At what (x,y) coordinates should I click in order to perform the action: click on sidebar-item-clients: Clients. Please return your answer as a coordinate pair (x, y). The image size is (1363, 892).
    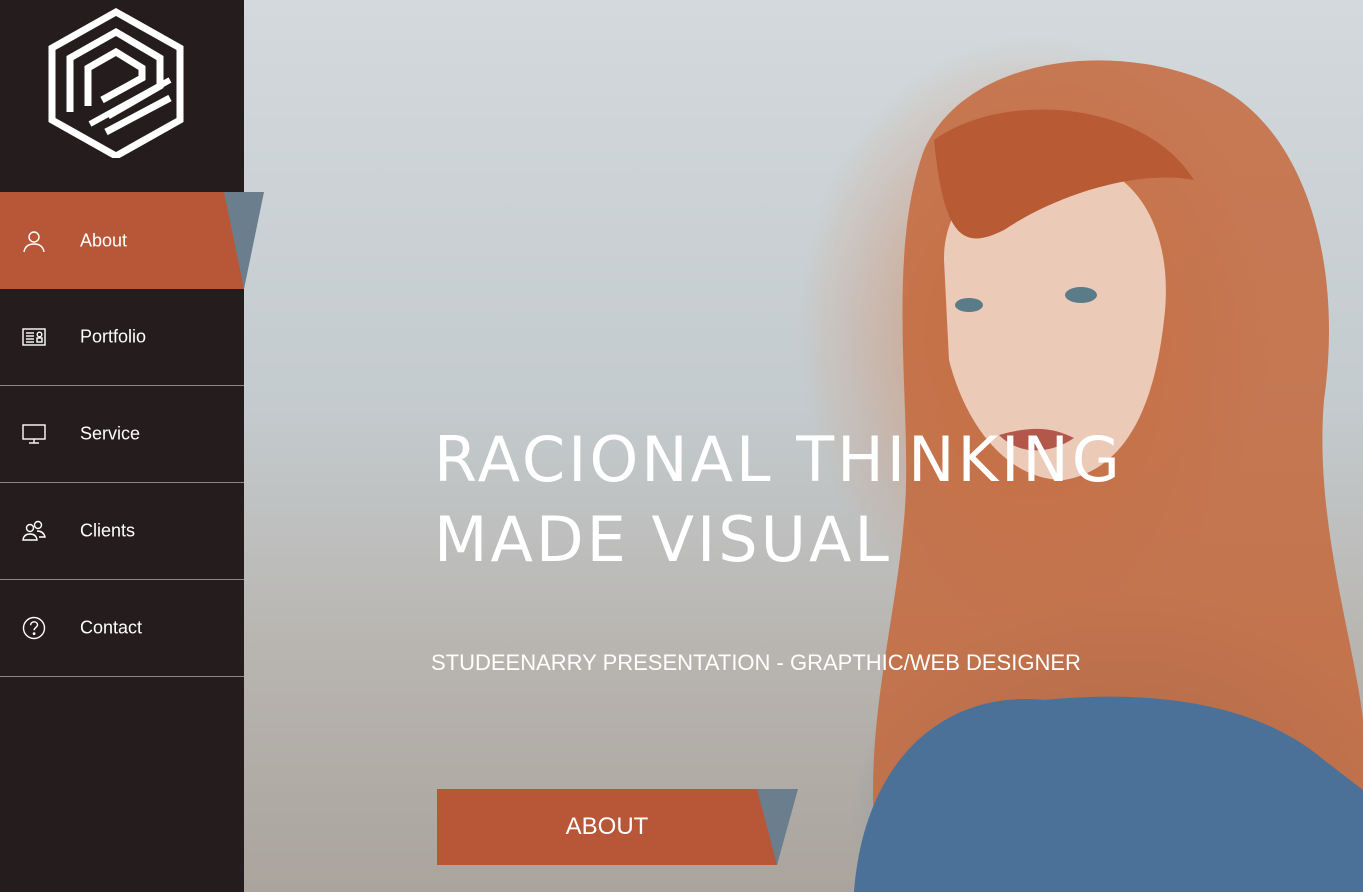
    Looking at the image, I should click on (122, 531).